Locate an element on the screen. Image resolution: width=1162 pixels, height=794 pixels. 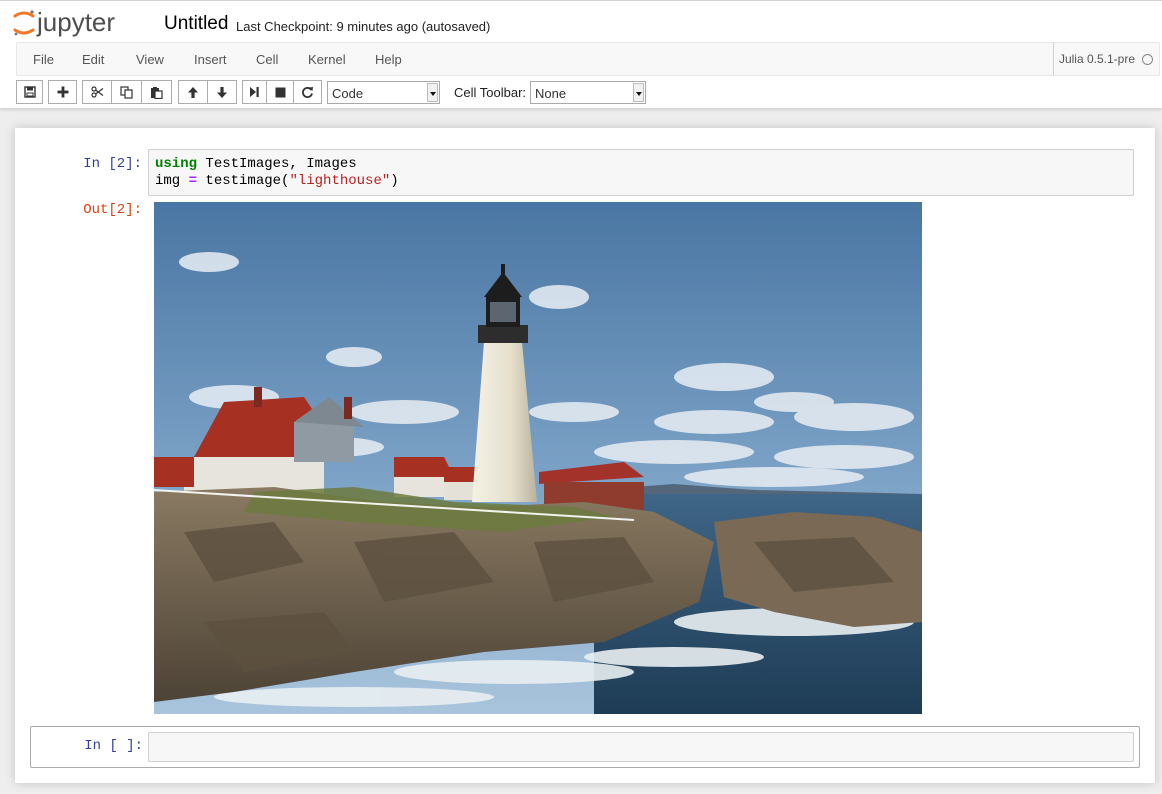
jupyter-logo-icon: jupyter is located at coordinates (64, 22).